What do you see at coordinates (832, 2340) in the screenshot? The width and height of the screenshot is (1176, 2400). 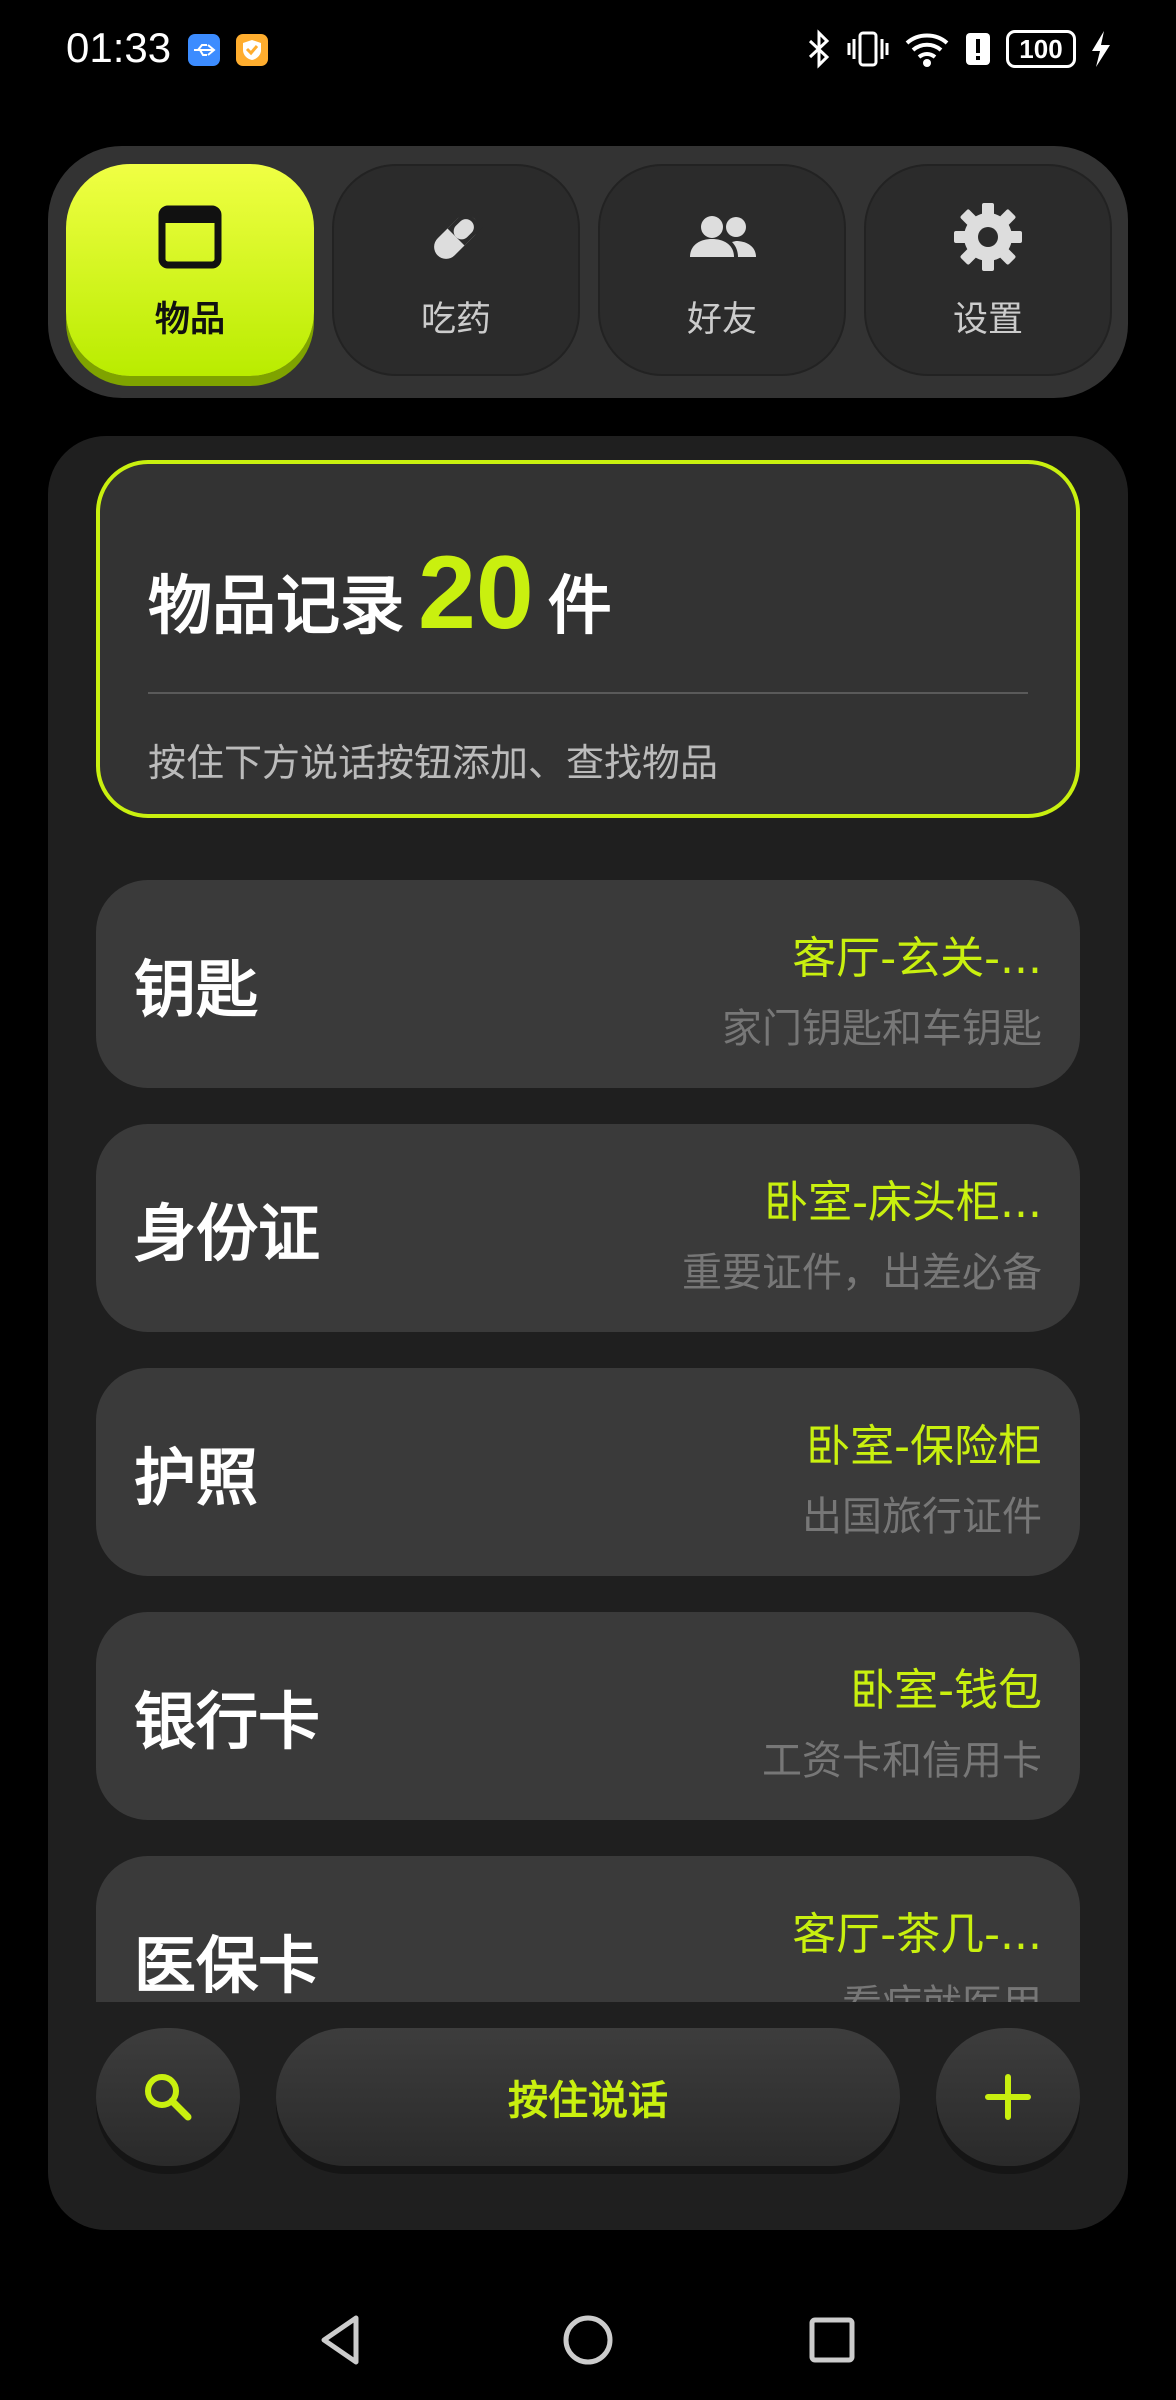 I see `recents-icon` at bounding box center [832, 2340].